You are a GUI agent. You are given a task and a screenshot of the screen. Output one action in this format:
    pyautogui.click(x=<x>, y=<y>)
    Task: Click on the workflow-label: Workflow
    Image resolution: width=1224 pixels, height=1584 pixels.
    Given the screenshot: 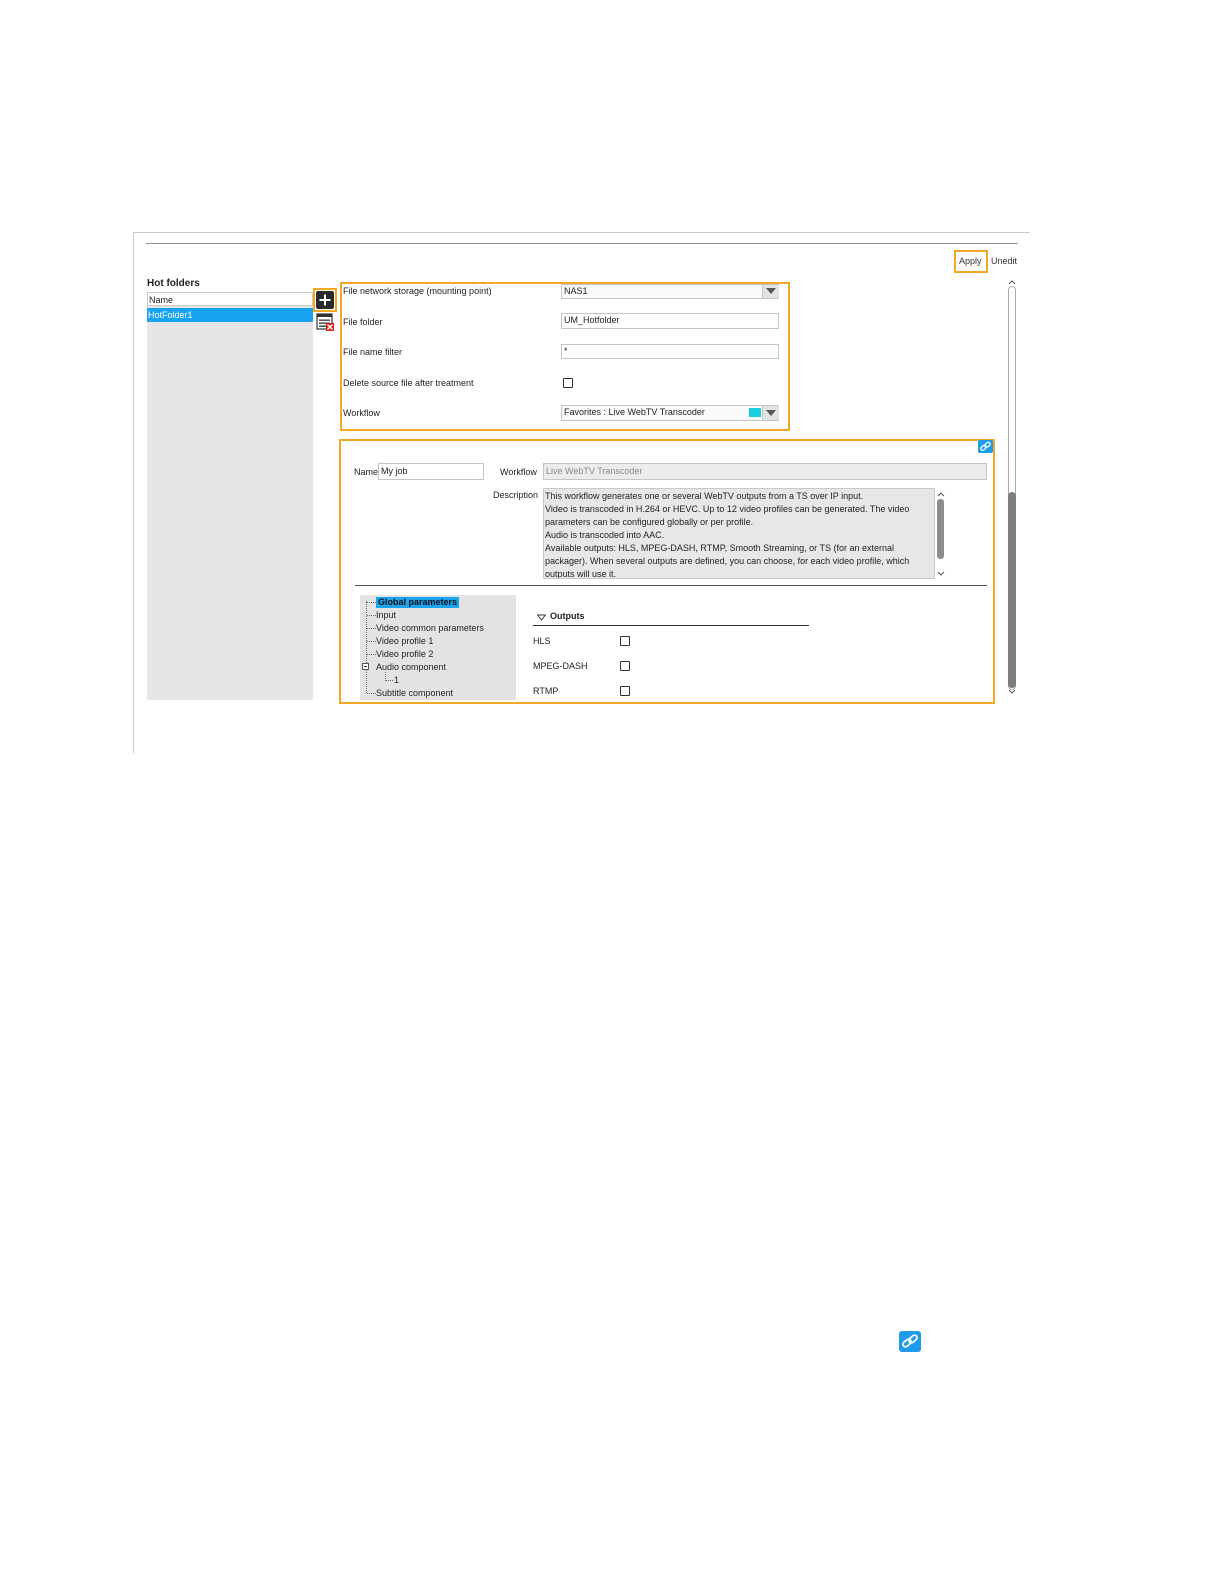 What is the action you would take?
    pyautogui.click(x=361, y=413)
    